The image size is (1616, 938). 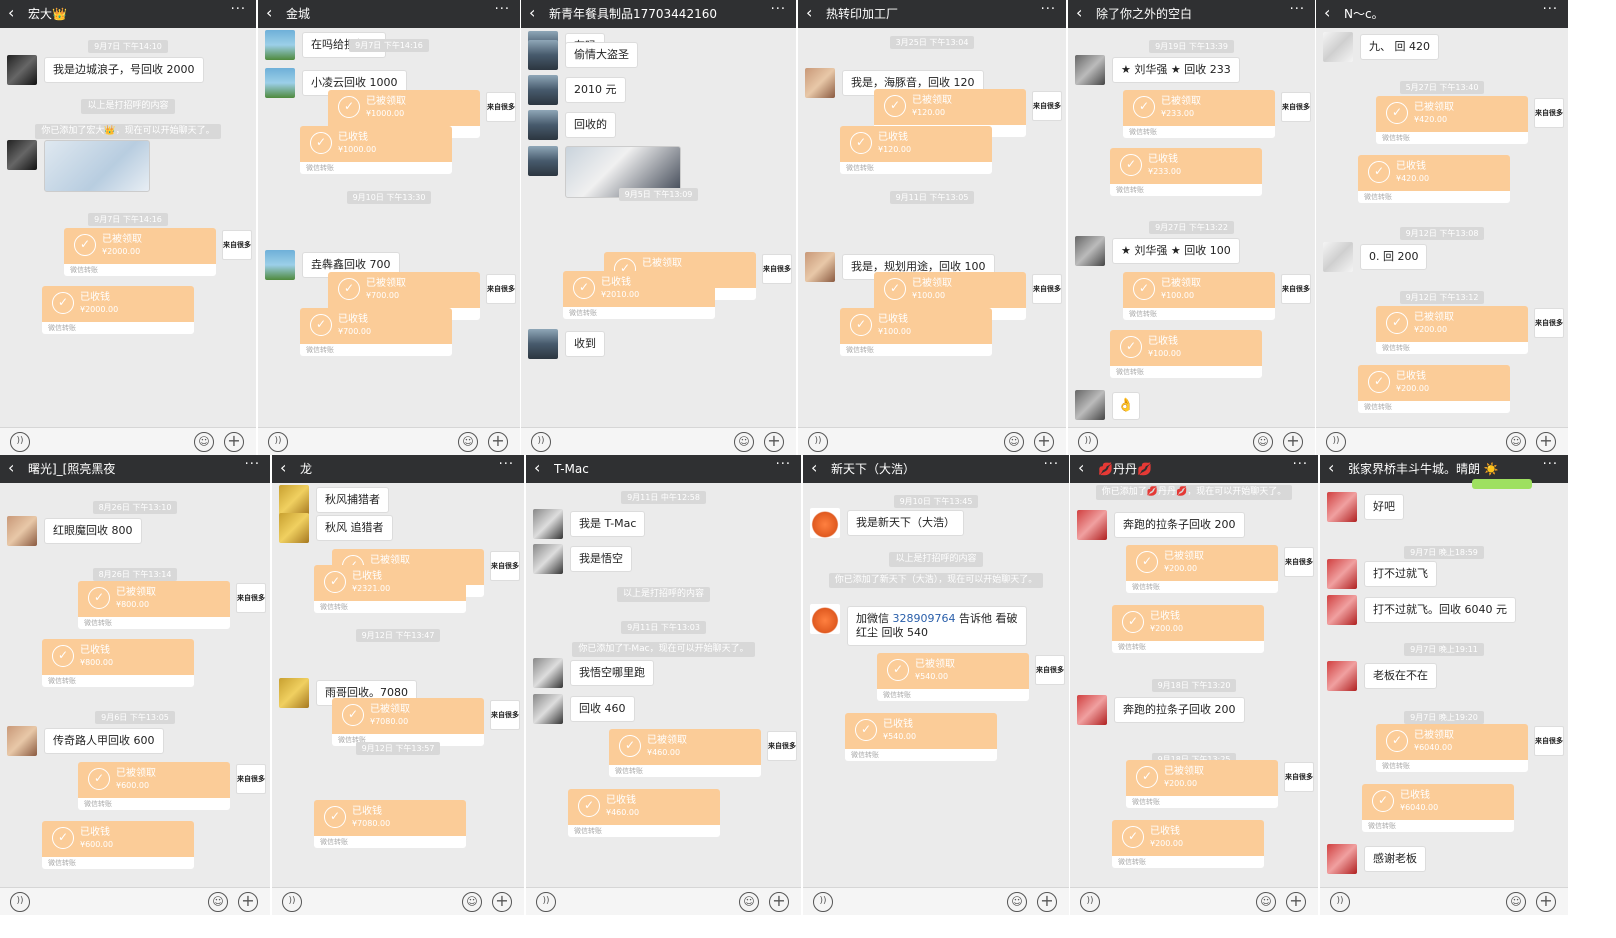 I want to click on transfer-card-sent: ✓ 已被领取 ¥100.00 微信转账, so click(x=1199, y=296).